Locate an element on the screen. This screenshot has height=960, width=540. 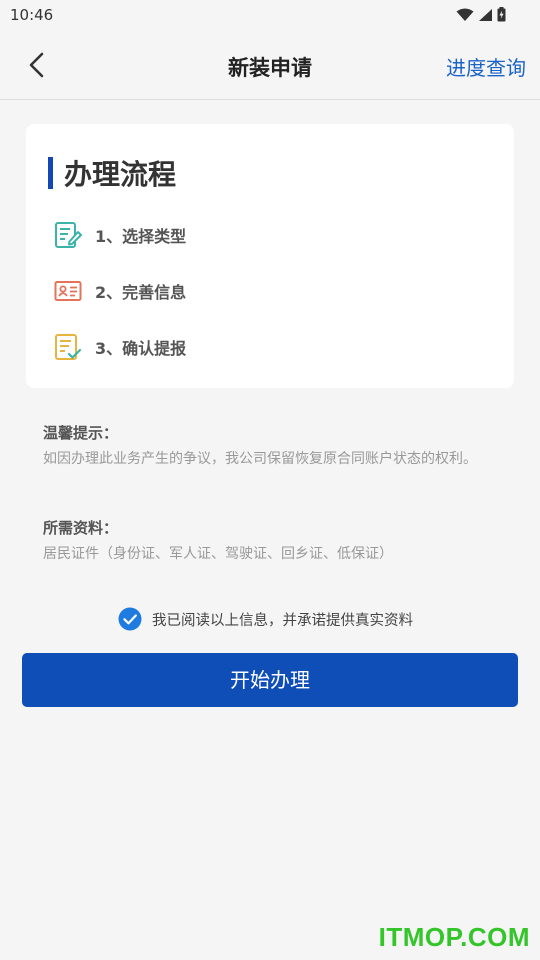
status-time: 10:46 is located at coordinates (32, 15).